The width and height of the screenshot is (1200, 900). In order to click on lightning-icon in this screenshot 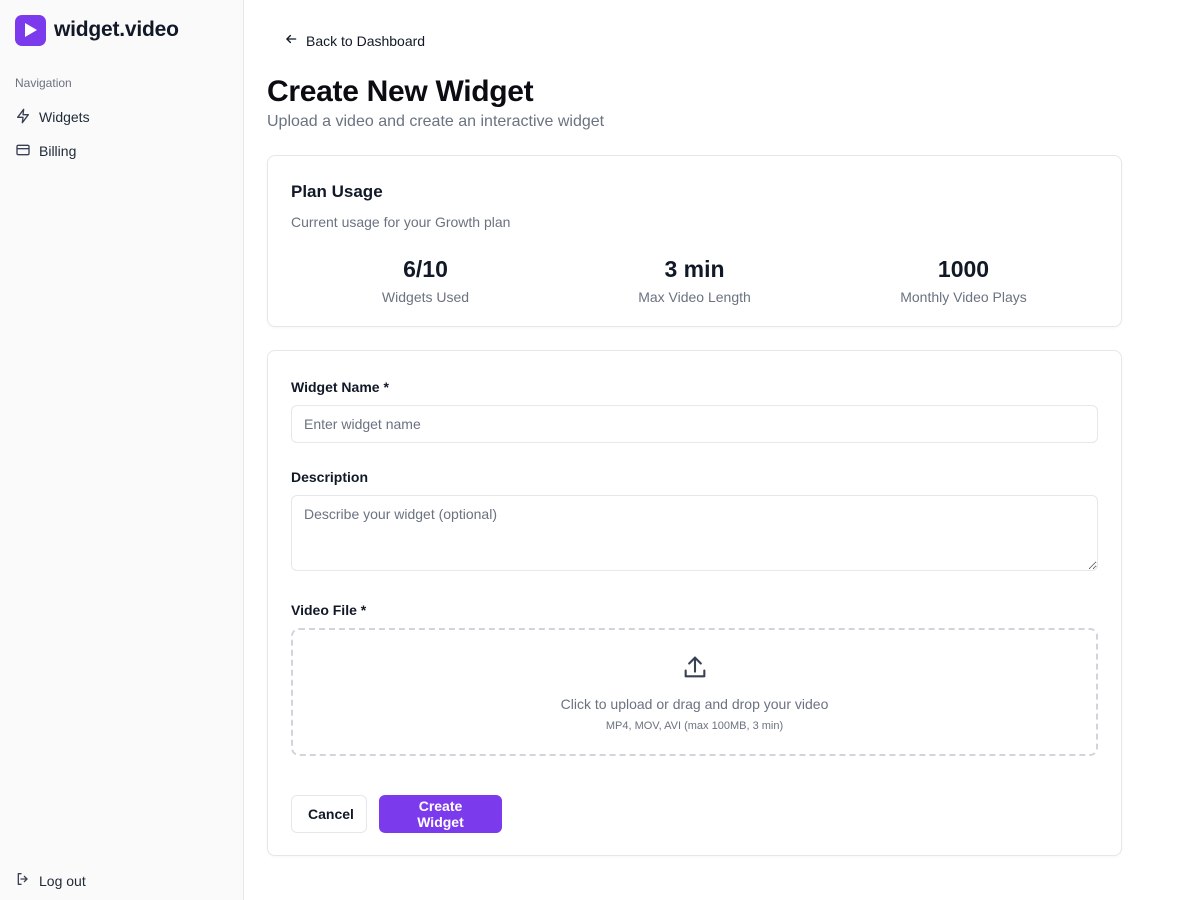, I will do `click(23, 117)`.